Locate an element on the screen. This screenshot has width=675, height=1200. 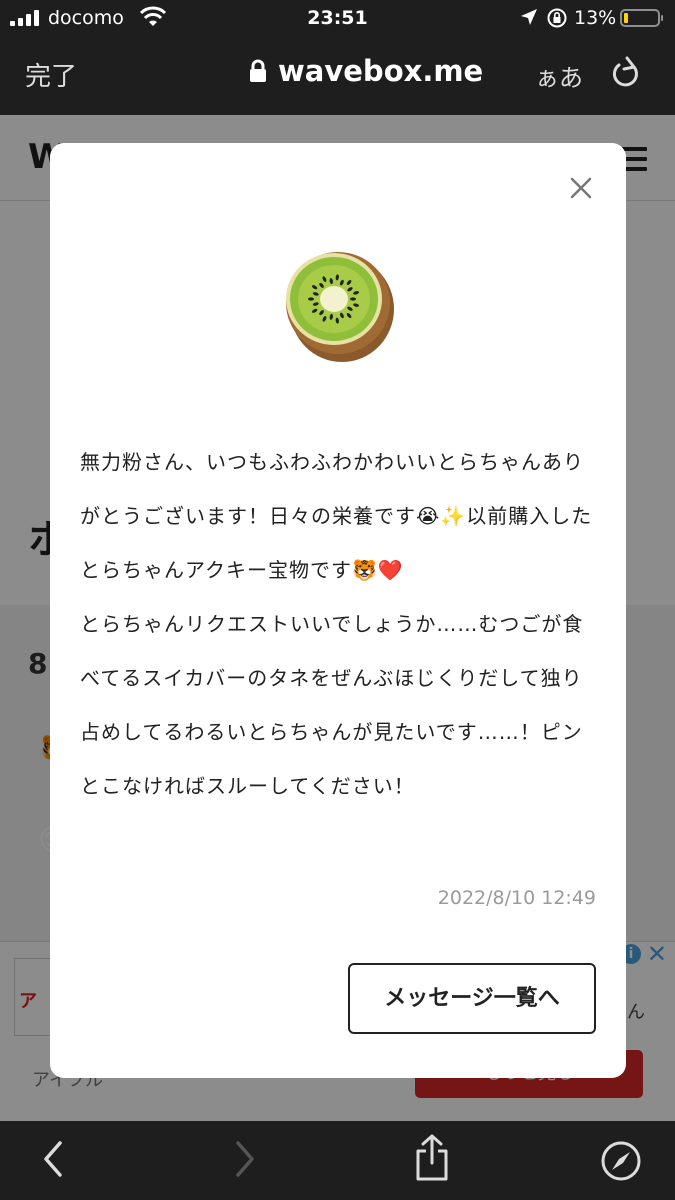
share-icon is located at coordinates (432, 1158).